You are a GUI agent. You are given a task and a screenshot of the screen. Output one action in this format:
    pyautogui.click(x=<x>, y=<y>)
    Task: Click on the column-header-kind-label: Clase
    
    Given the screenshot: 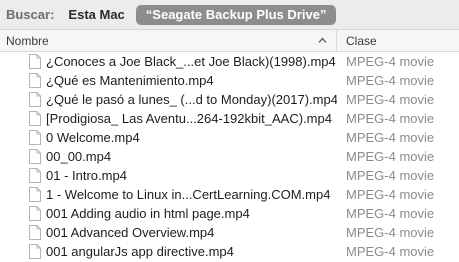 What is the action you would take?
    pyautogui.click(x=361, y=40)
    